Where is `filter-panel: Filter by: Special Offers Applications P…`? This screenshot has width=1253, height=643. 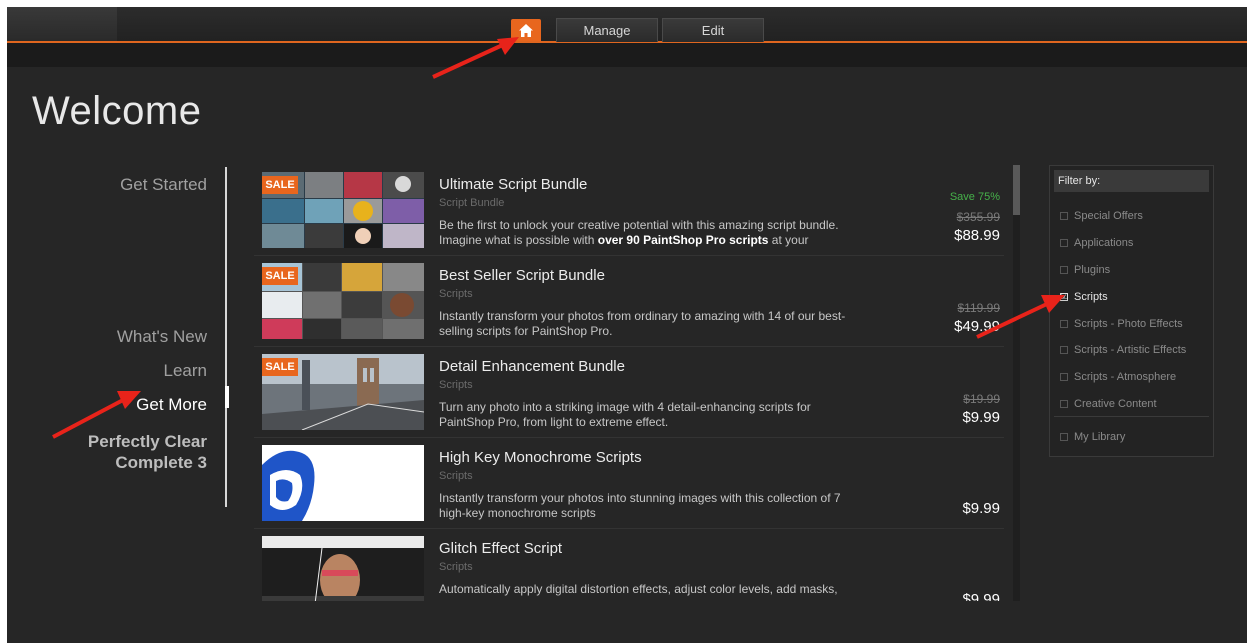 filter-panel: Filter by: Special Offers Applications P… is located at coordinates (1131, 311).